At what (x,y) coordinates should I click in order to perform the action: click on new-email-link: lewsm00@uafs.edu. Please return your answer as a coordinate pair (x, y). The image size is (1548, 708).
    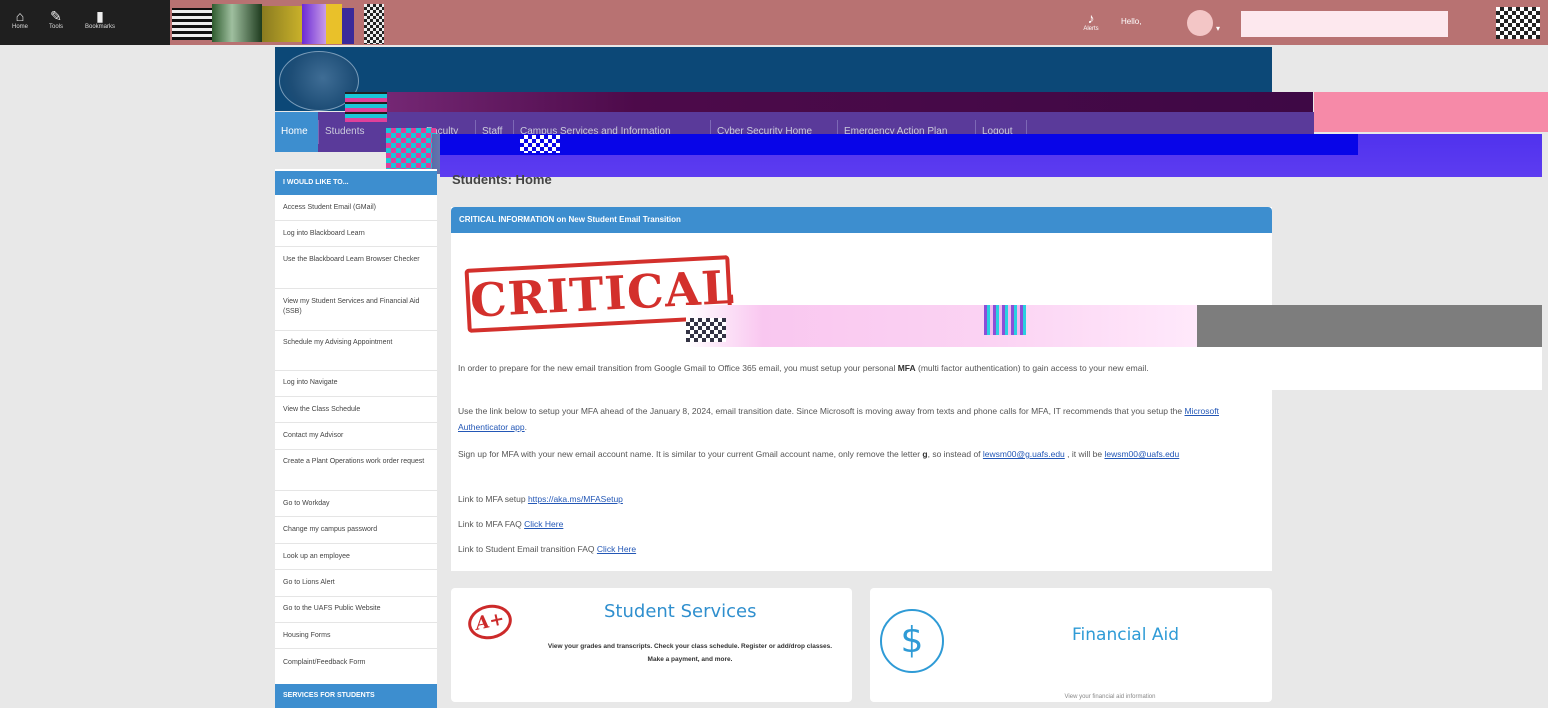
    Looking at the image, I should click on (1141, 454).